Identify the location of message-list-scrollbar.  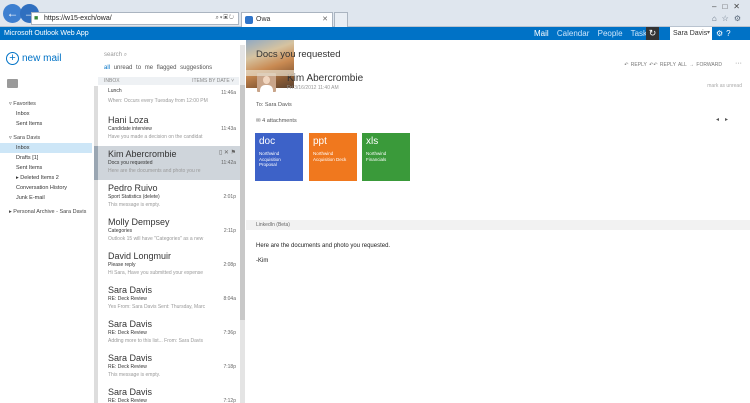
(242, 224).